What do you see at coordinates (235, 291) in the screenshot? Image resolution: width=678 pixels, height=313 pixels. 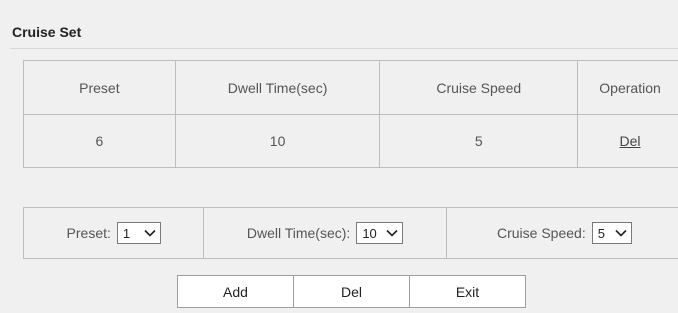 I see `add-button: Add` at bounding box center [235, 291].